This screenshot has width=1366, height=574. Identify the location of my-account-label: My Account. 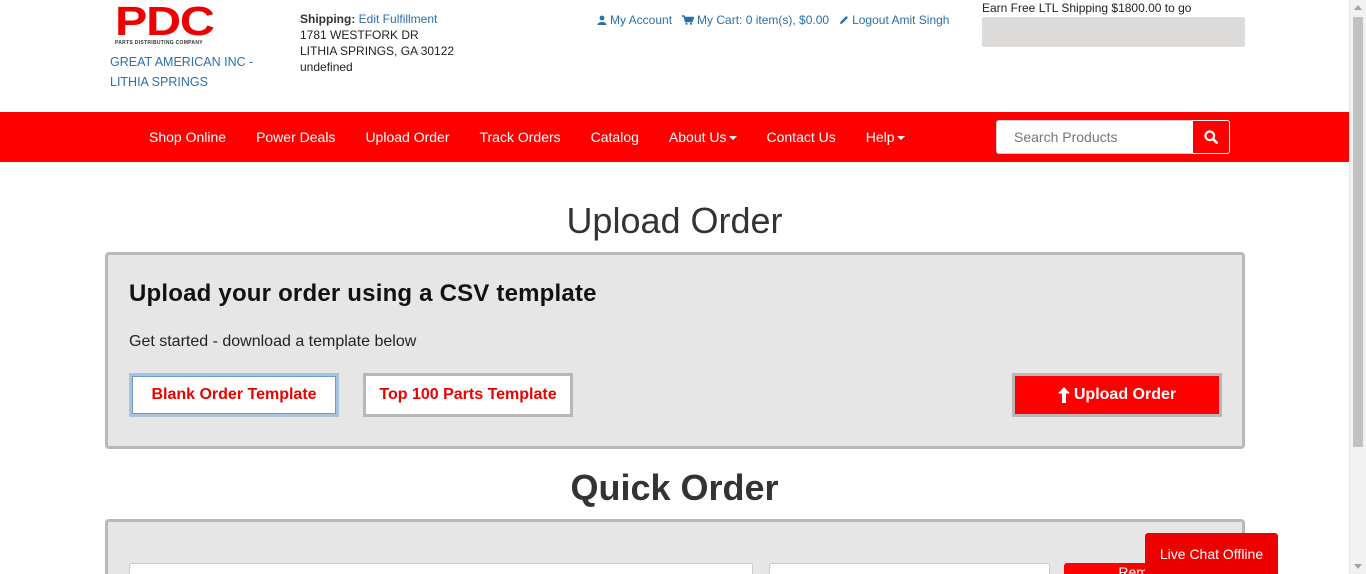
(641, 20).